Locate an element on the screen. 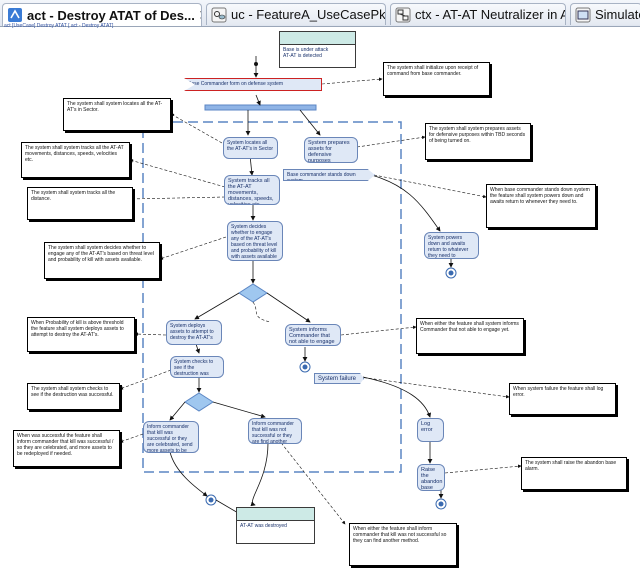 The width and height of the screenshot is (640, 571). object-text: Base is under attack AT-AT is detected is located at coordinates (306, 53).